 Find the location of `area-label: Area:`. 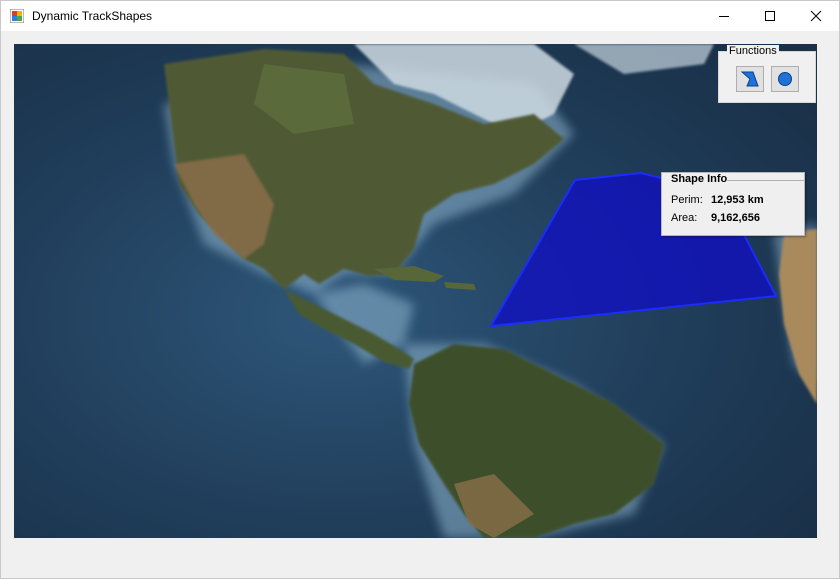

area-label: Area: is located at coordinates (684, 218).